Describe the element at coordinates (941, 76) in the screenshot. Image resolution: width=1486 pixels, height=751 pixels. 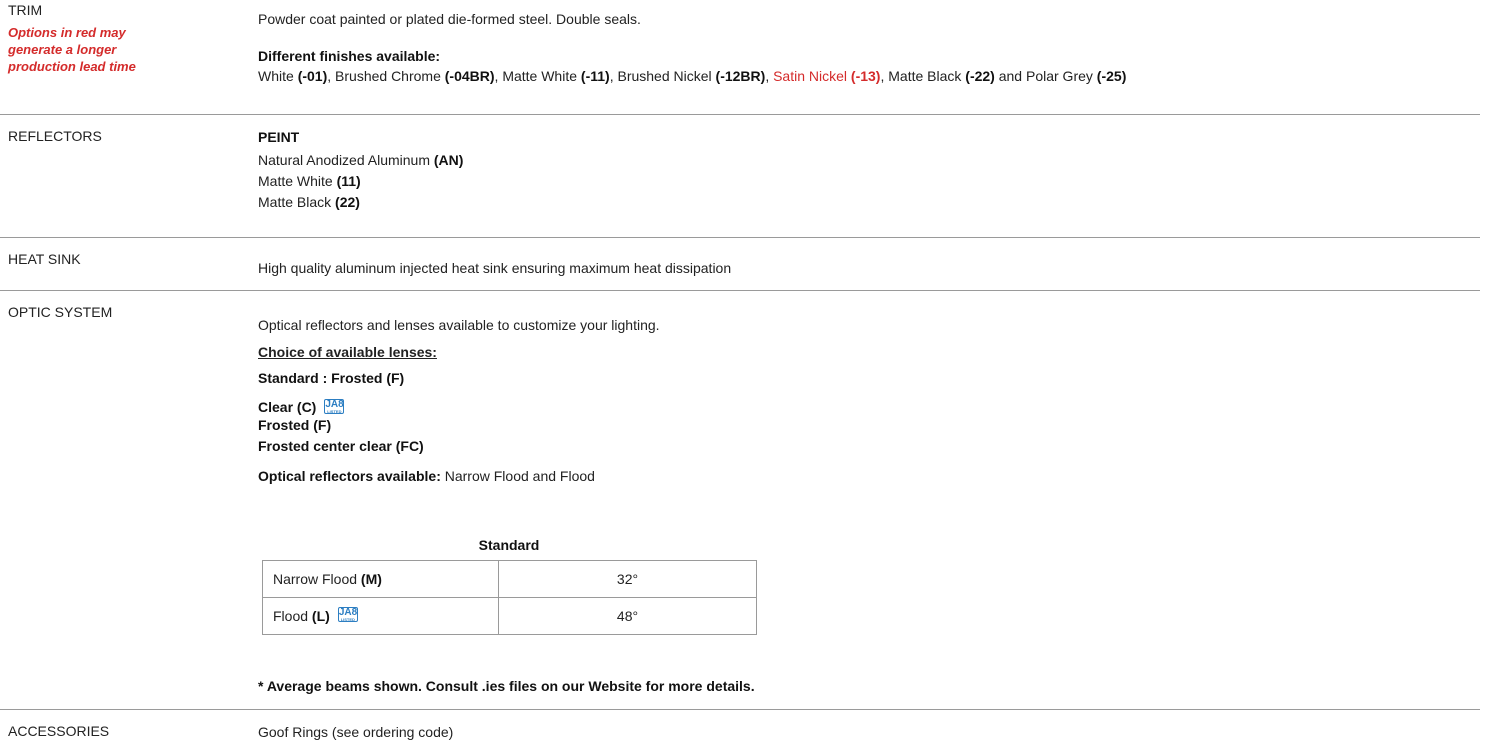
I see `finish-item: Matte Black (-22)` at that location.